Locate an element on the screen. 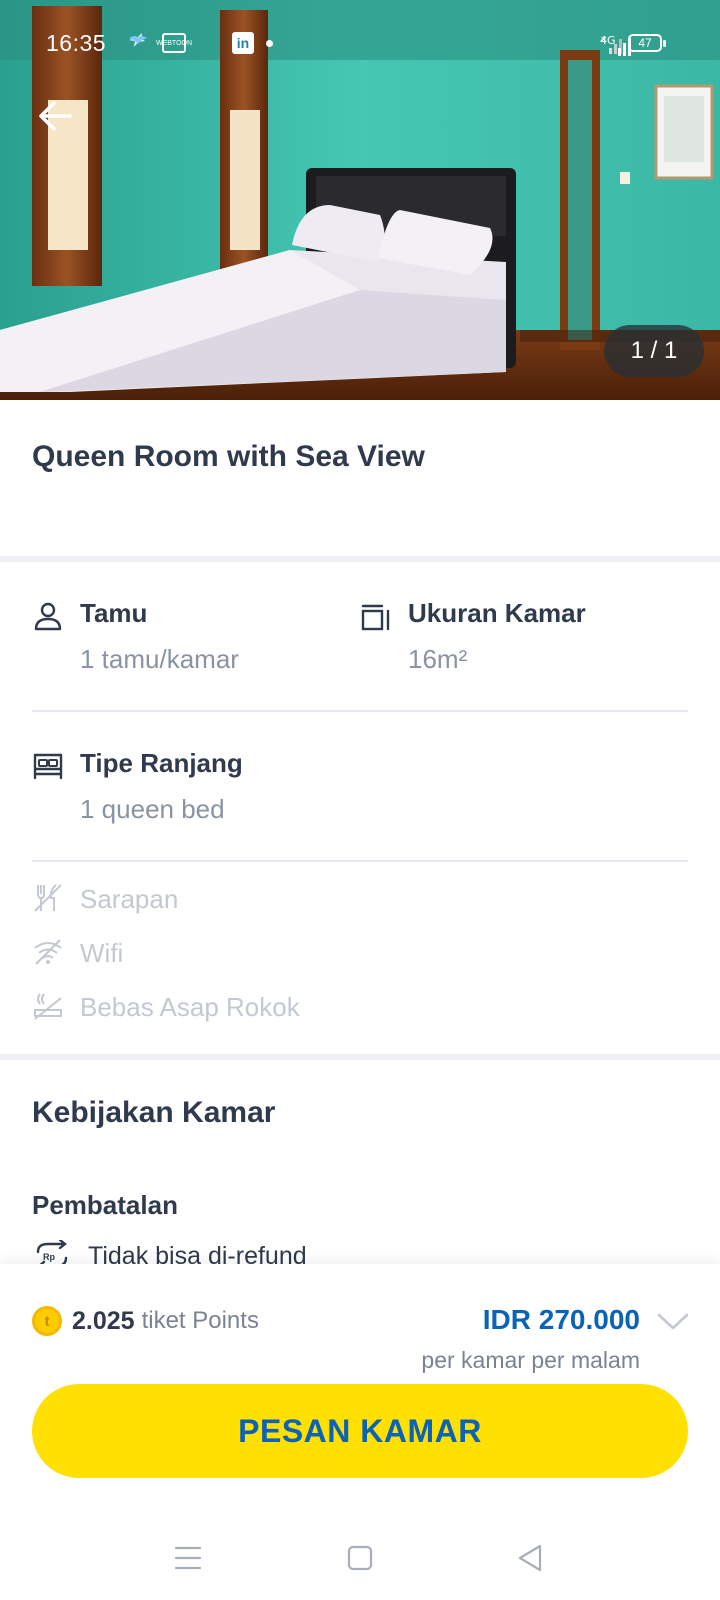  amenity-label: Sarapan is located at coordinates (129, 899).